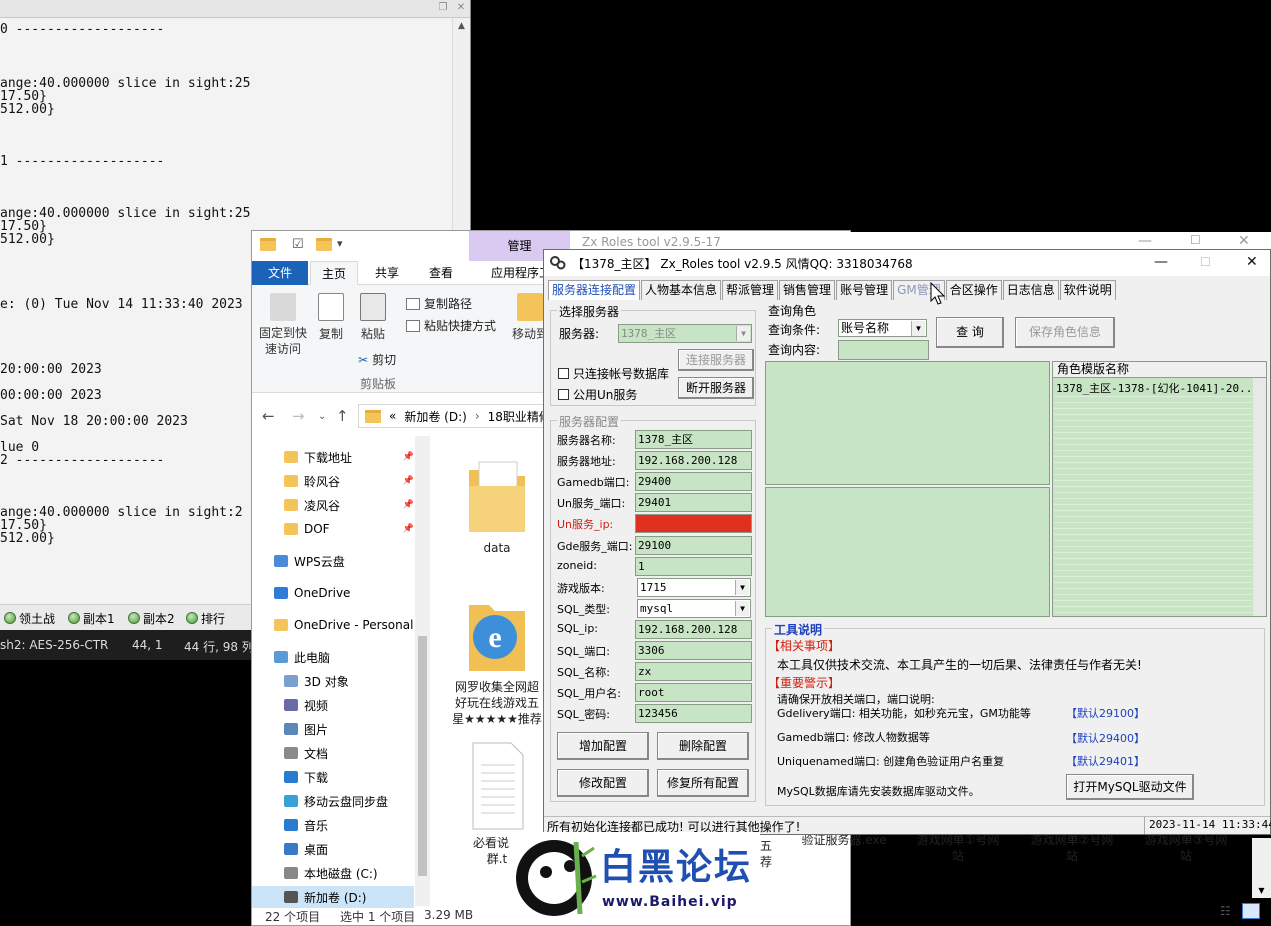  Describe the element at coordinates (349, 729) in the screenshot. I see `nav-item: 图片` at that location.